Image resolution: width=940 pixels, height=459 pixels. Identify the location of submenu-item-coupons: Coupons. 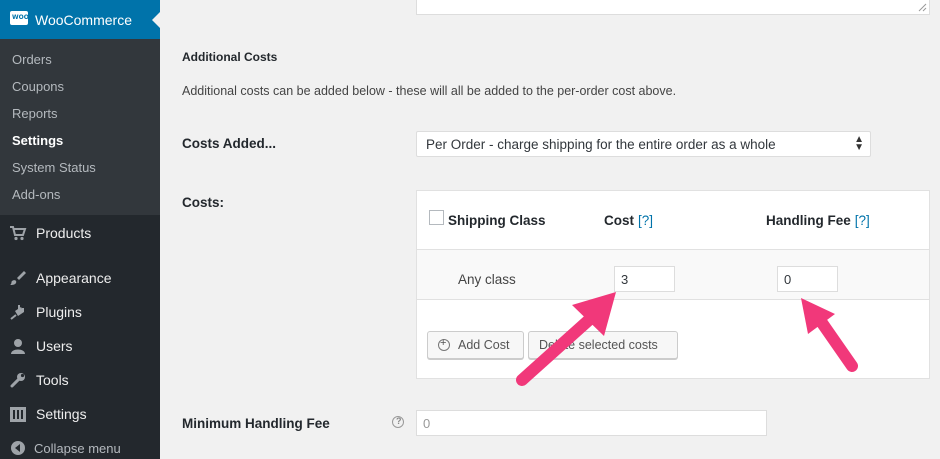
(38, 86).